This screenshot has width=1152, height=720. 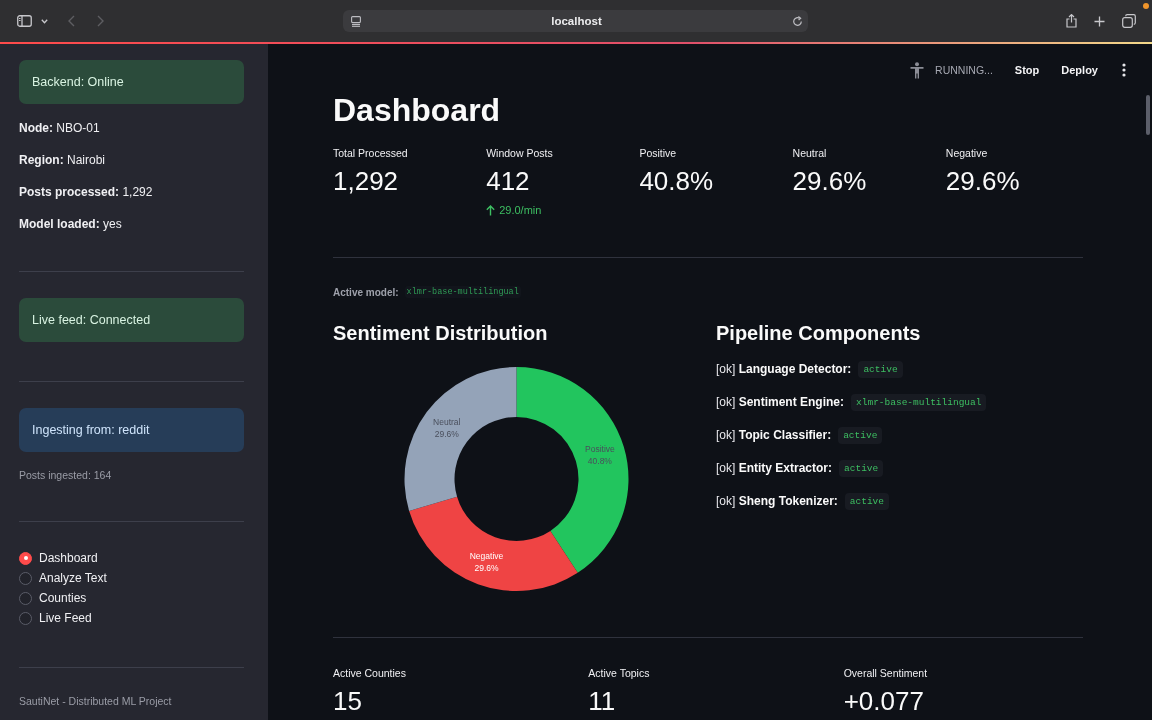 What do you see at coordinates (131, 578) in the screenshot?
I see `nav-radio-option: Analyze Text` at bounding box center [131, 578].